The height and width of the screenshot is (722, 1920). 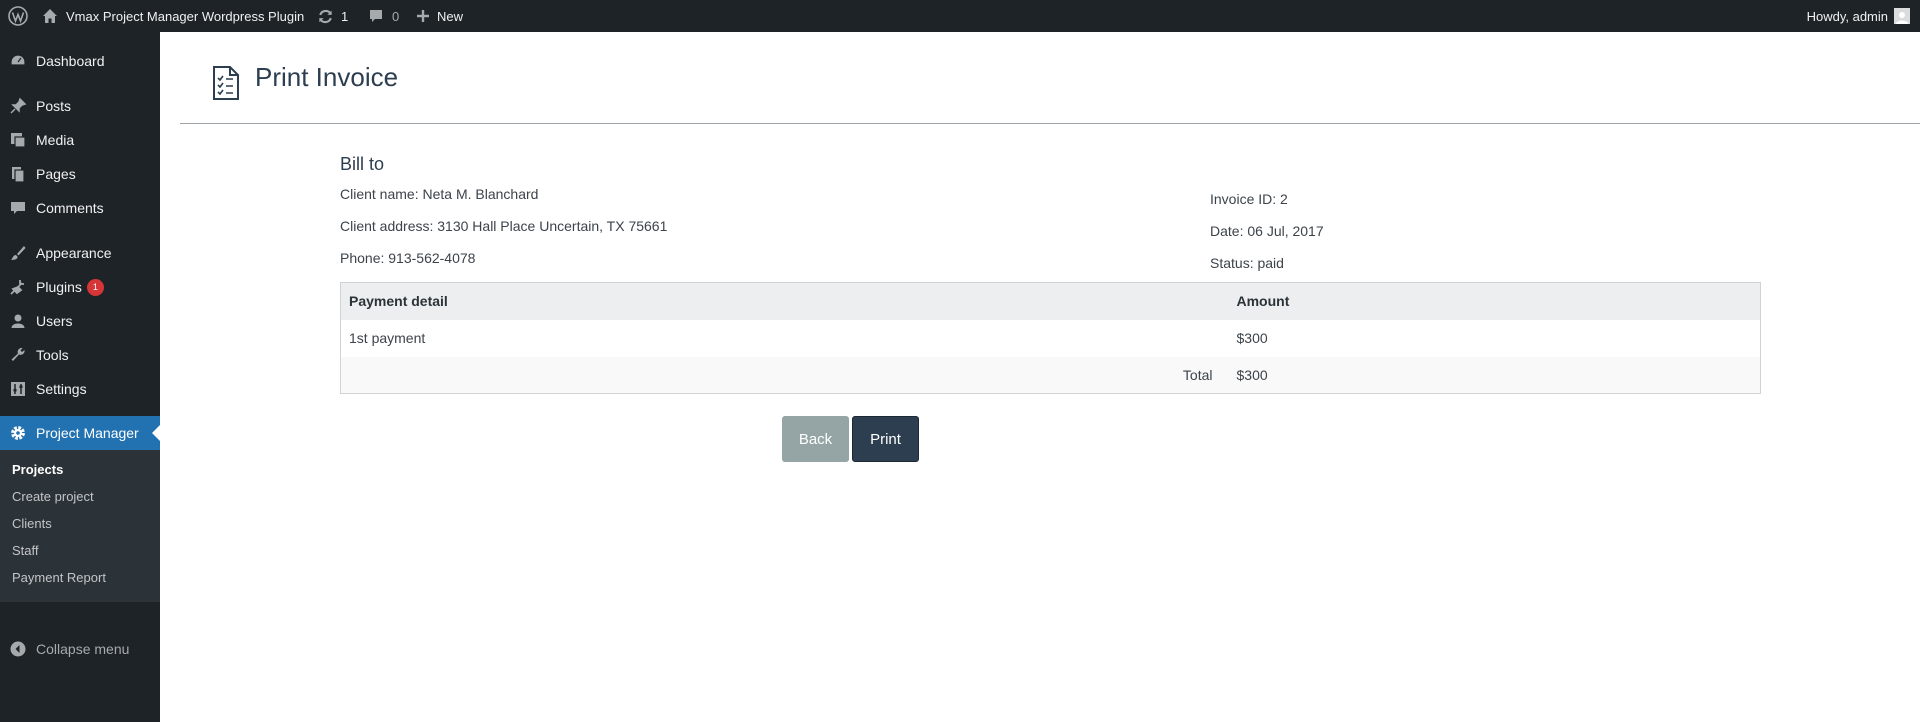 I want to click on sidebar-item-users: Users, so click(x=80, y=321).